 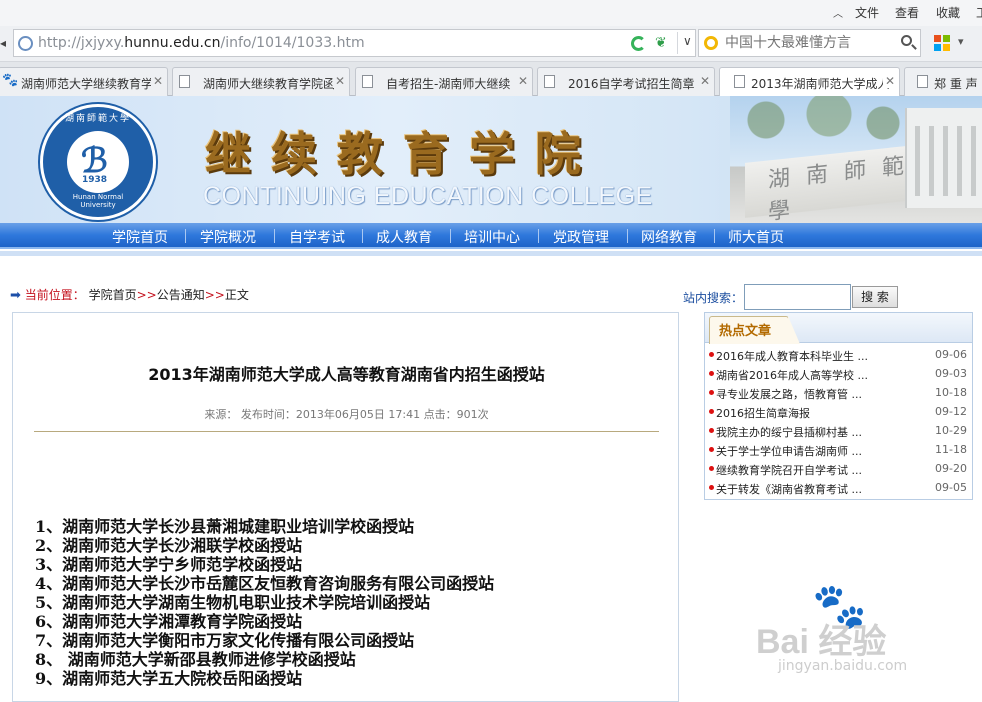 What do you see at coordinates (951, 373) in the screenshot?
I see `hot-article-date: 09-03` at bounding box center [951, 373].